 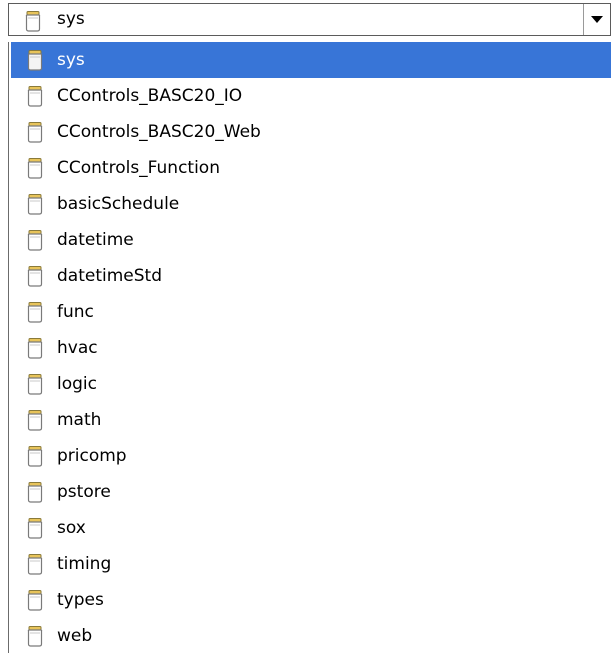 I want to click on list-item-label: math, so click(x=79, y=420).